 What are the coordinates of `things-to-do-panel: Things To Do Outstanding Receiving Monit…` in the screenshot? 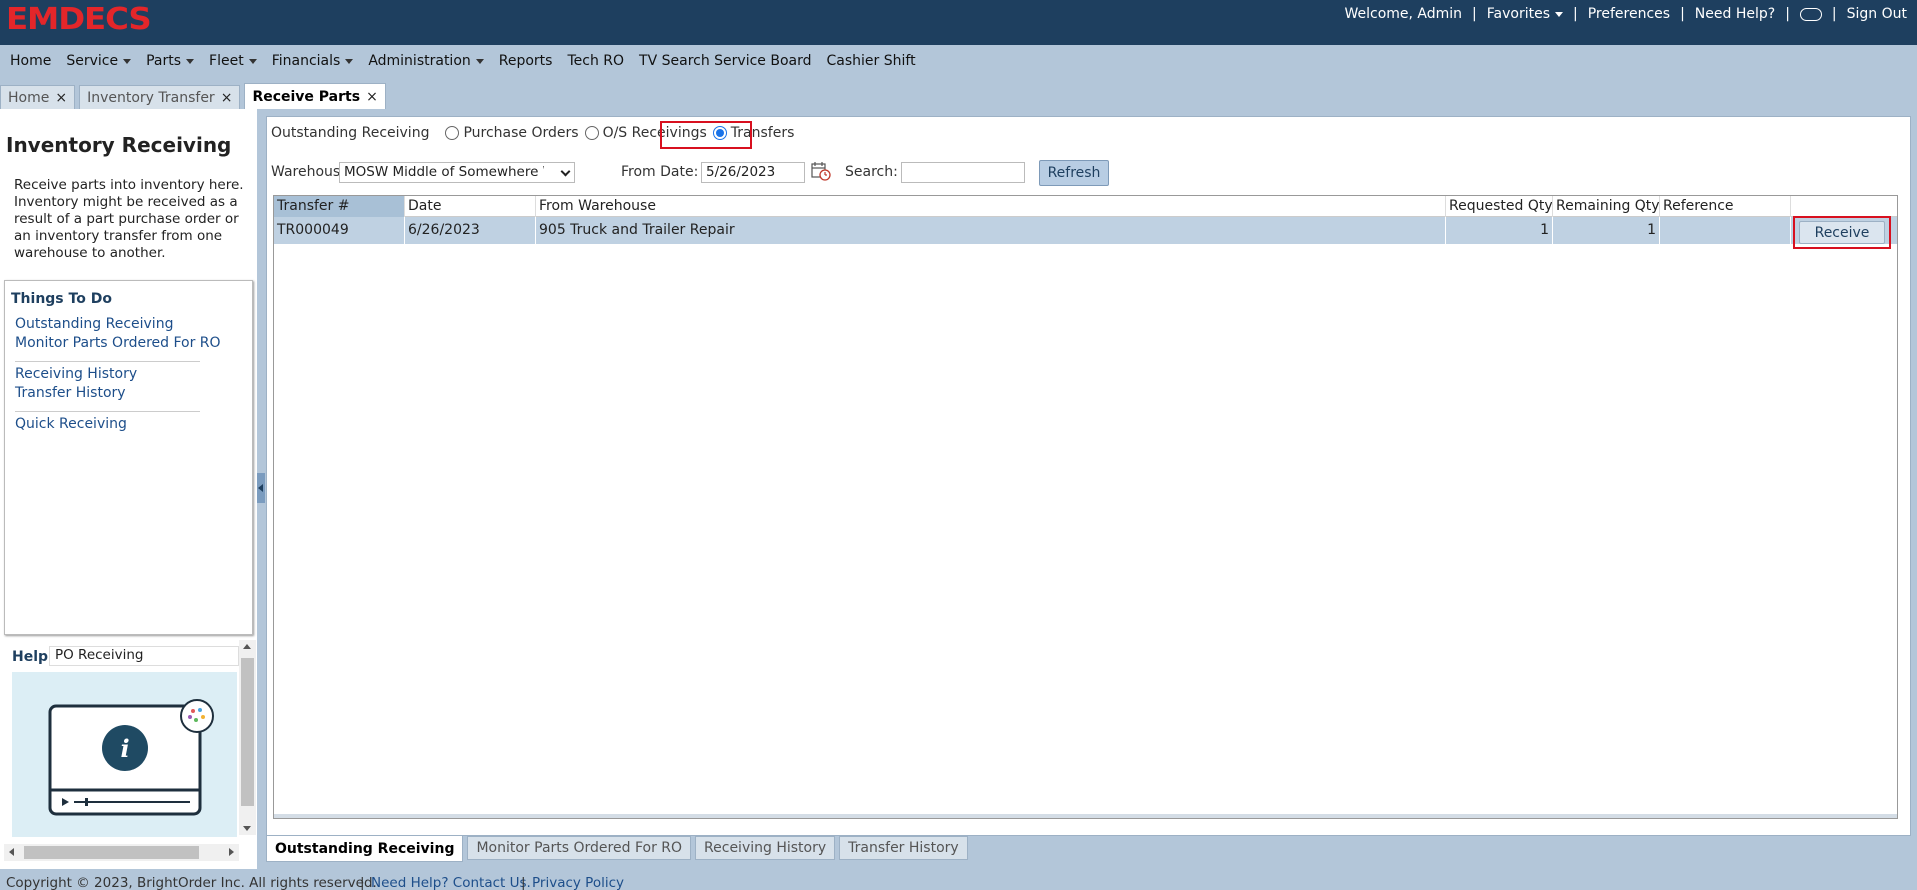 It's located at (128, 457).